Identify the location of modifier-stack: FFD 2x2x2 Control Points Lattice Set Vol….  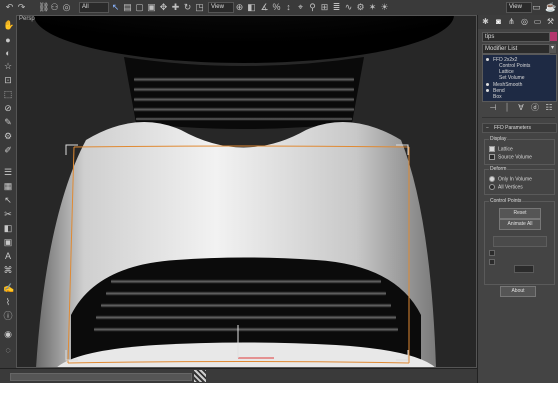
(519, 78).